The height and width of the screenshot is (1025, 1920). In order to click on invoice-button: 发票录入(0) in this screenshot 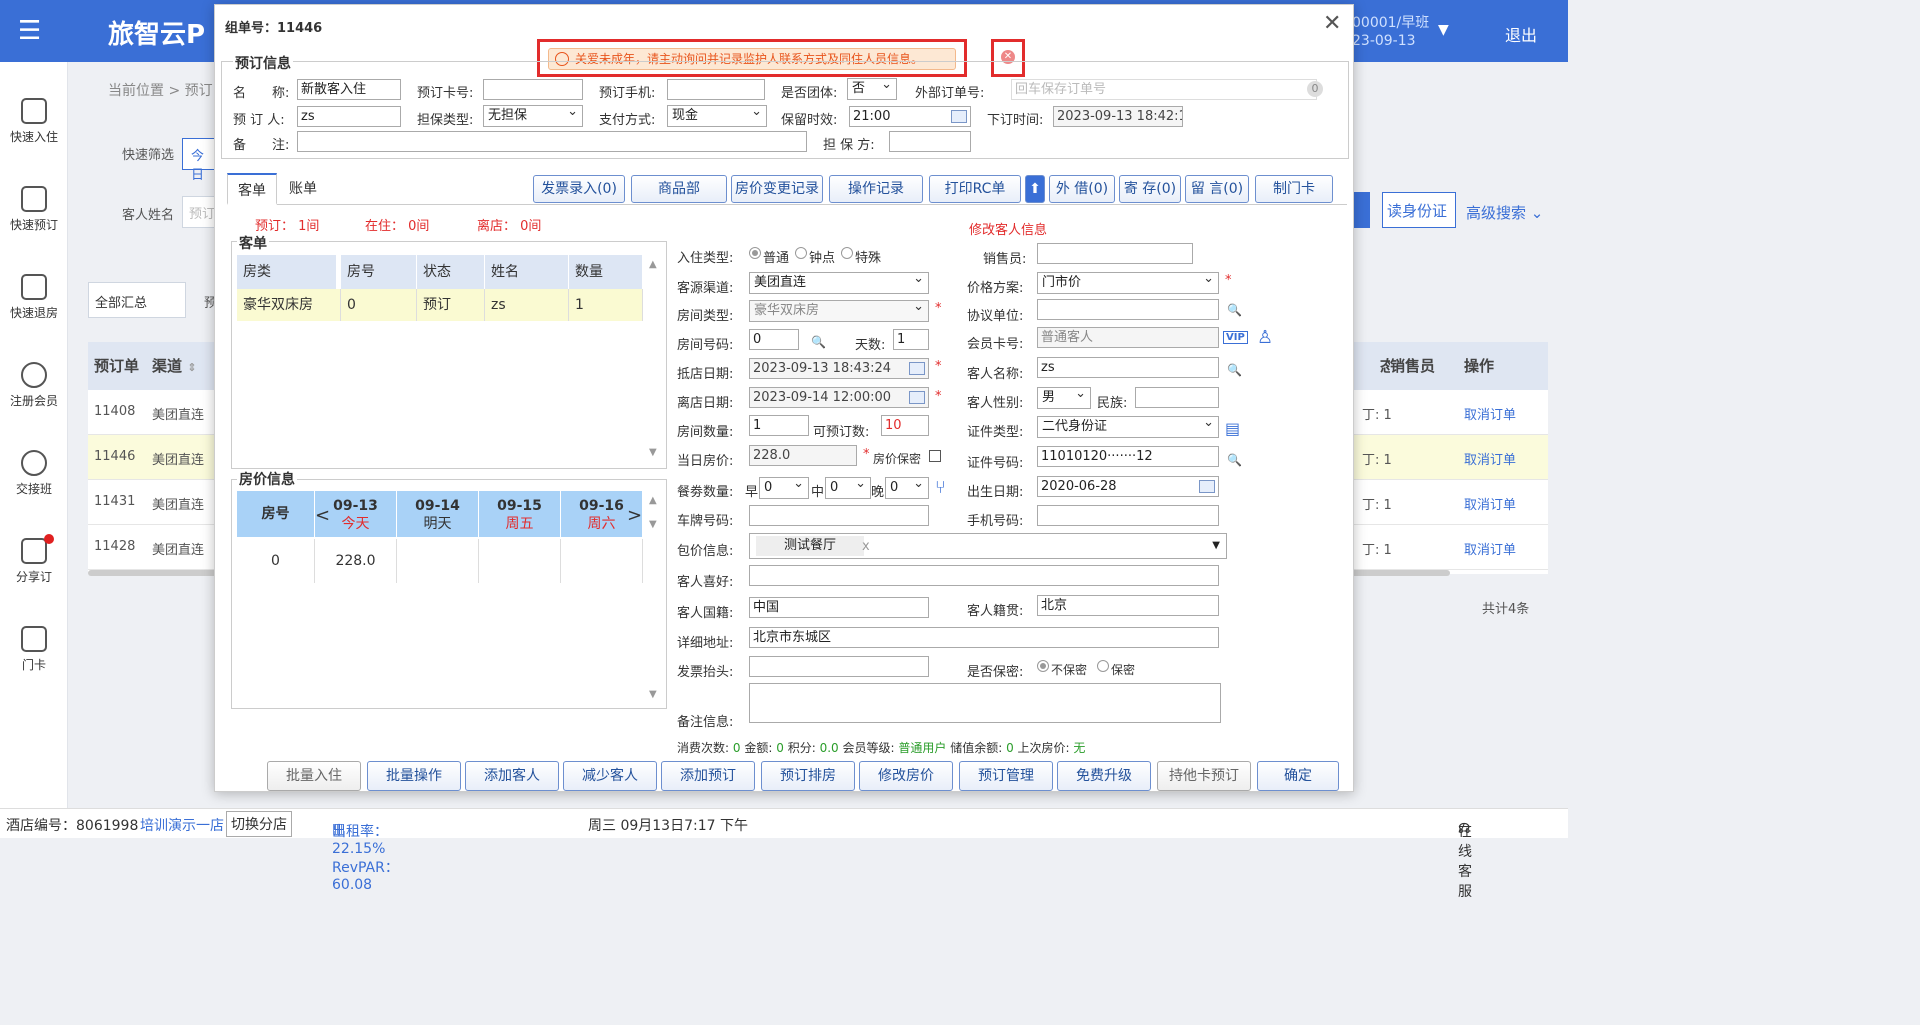, I will do `click(579, 189)`.